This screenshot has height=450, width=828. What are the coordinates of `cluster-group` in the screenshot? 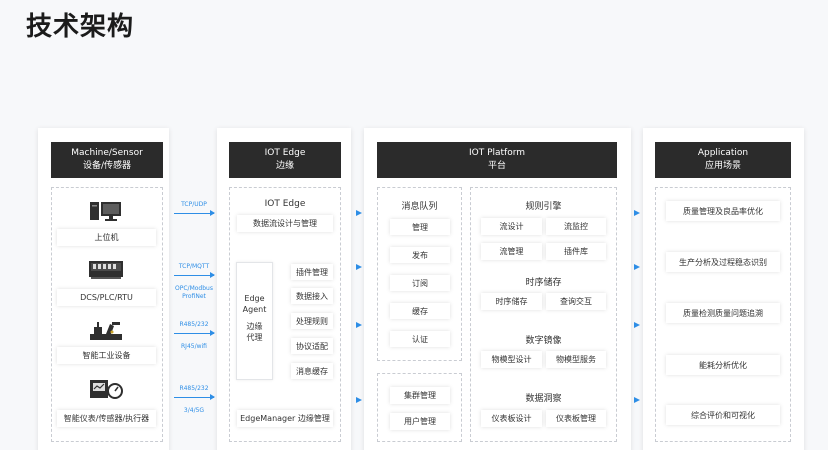 It's located at (419, 407).